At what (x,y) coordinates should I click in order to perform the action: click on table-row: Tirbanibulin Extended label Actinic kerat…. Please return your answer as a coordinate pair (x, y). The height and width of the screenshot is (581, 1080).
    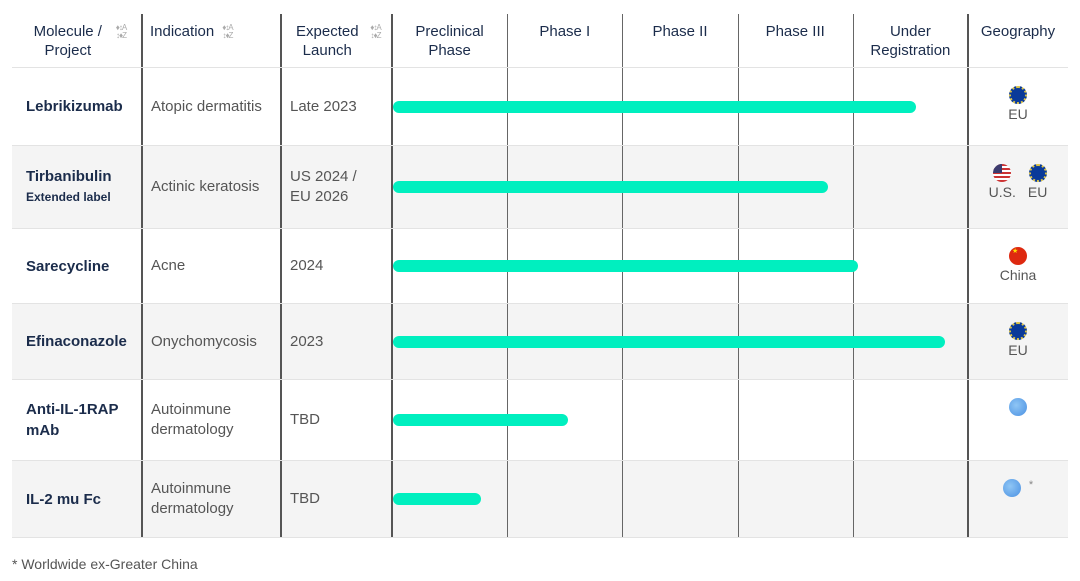
    Looking at the image, I should click on (540, 187).